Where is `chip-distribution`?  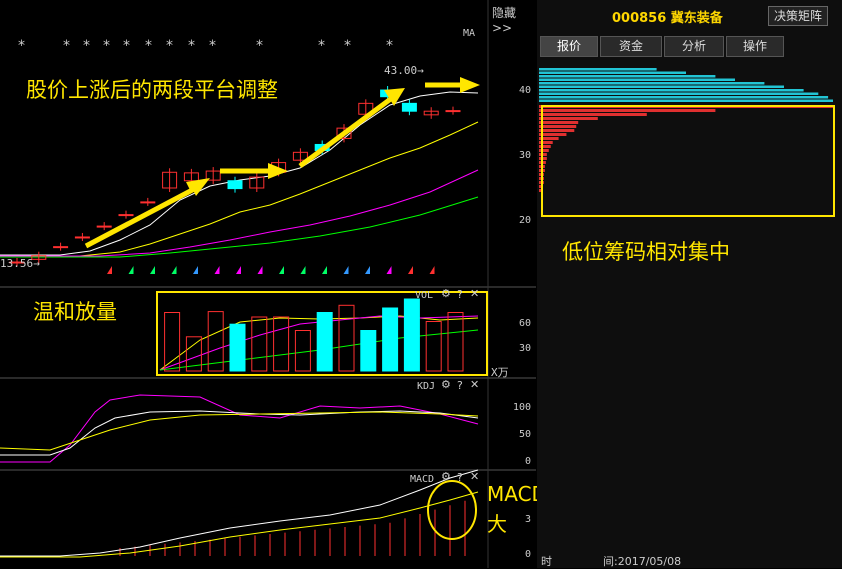
chip-distribution is located at coordinates (687, 142).